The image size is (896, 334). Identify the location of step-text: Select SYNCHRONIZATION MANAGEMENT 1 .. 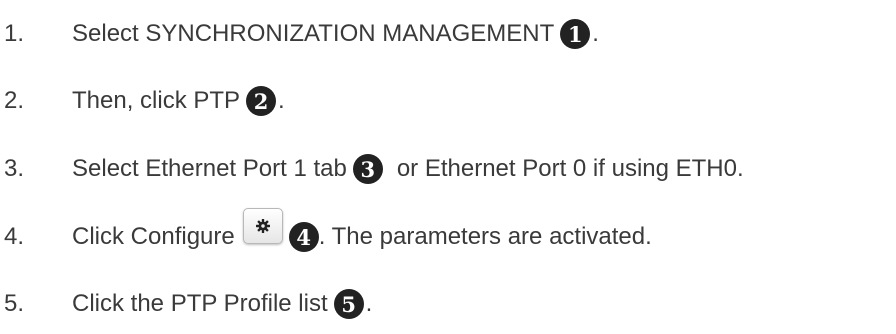
(335, 34).